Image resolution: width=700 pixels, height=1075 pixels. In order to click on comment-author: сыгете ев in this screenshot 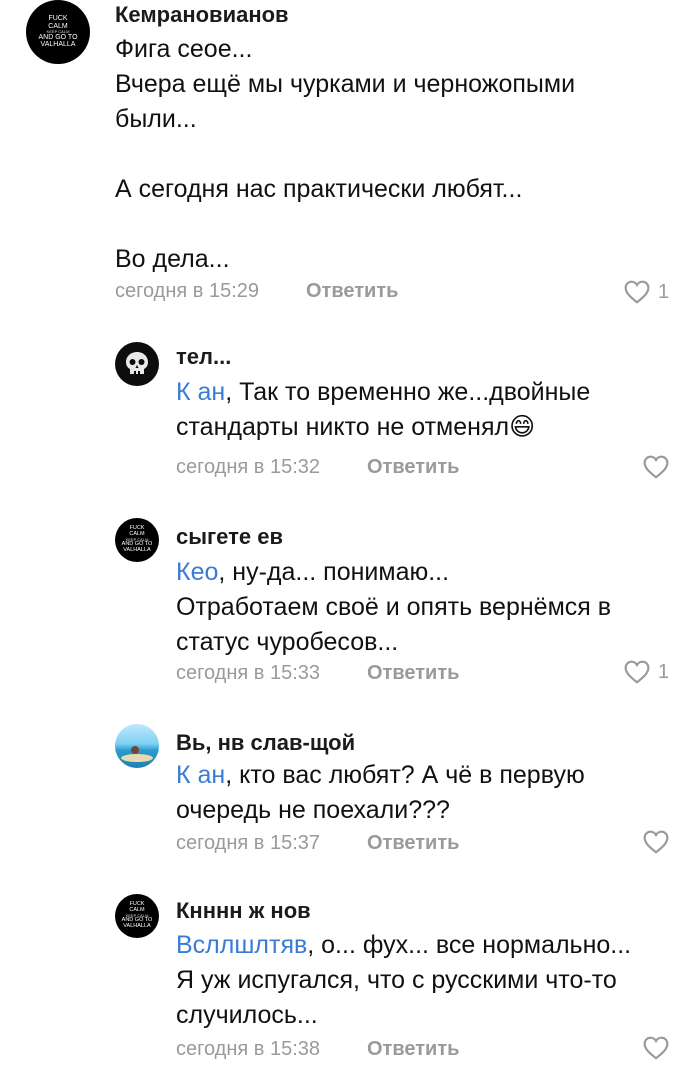, I will do `click(229, 537)`.